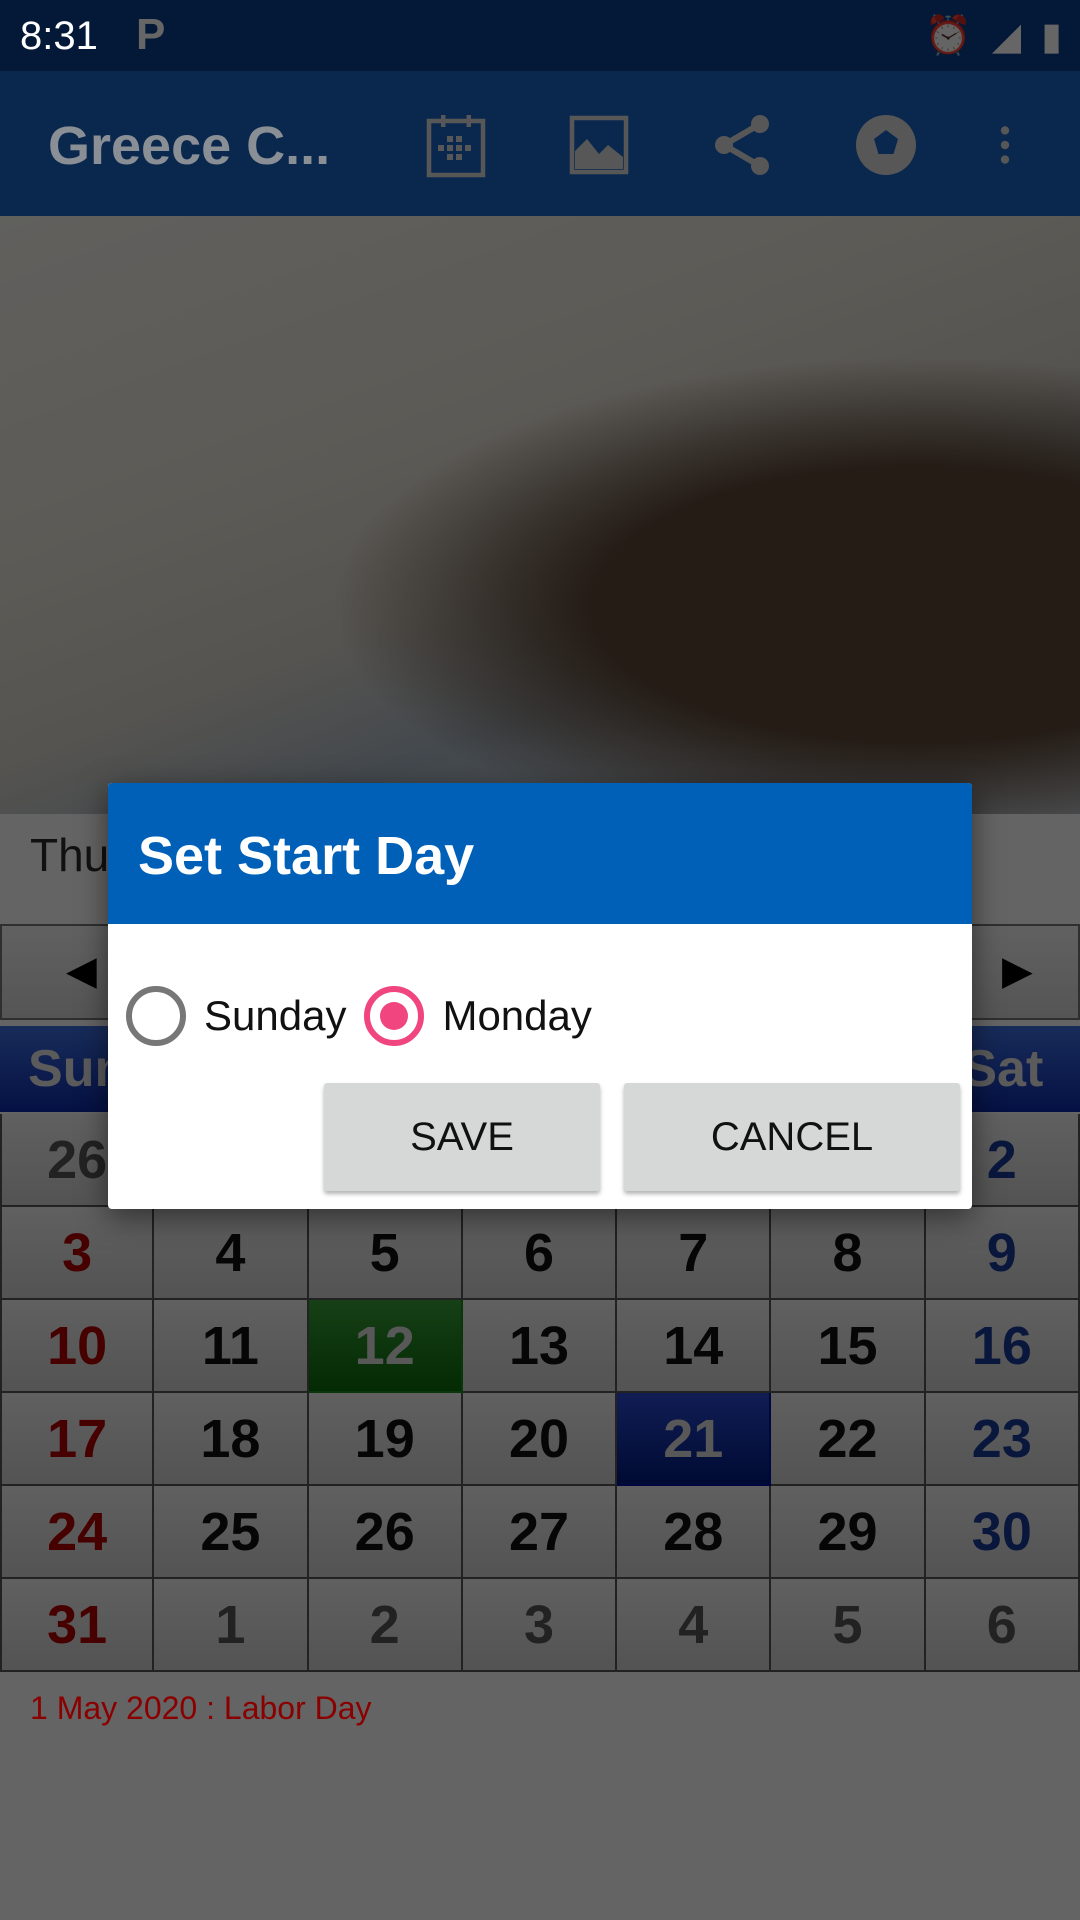  Describe the element at coordinates (792, 1137) in the screenshot. I see `cancel-button: CANCEL` at that location.